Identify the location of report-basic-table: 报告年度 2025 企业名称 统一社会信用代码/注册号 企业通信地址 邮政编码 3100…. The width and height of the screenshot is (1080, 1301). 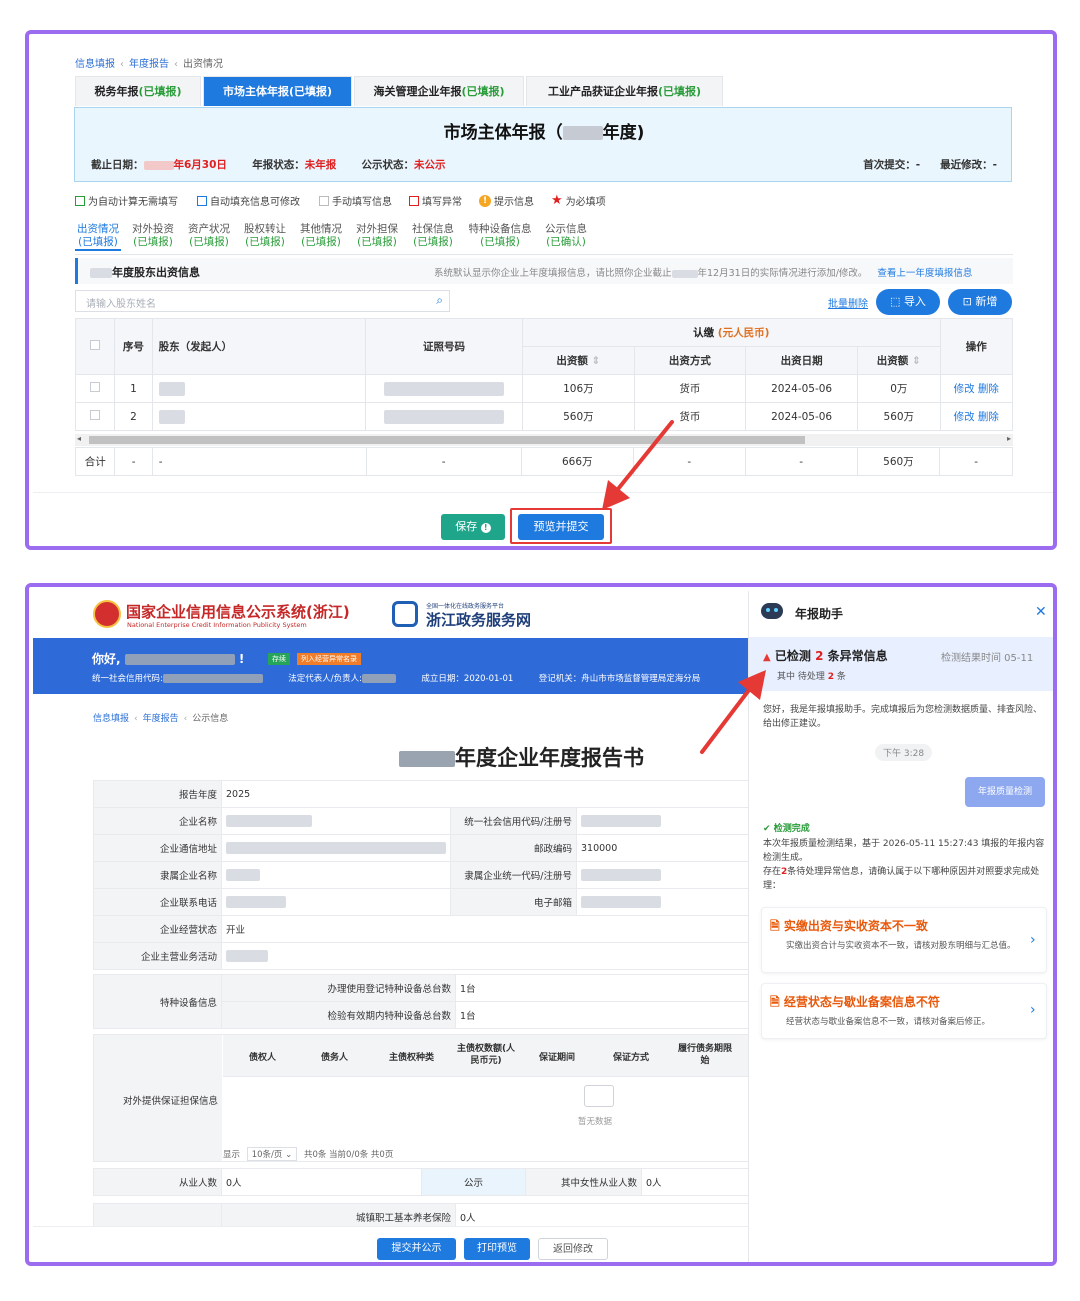
(421, 875).